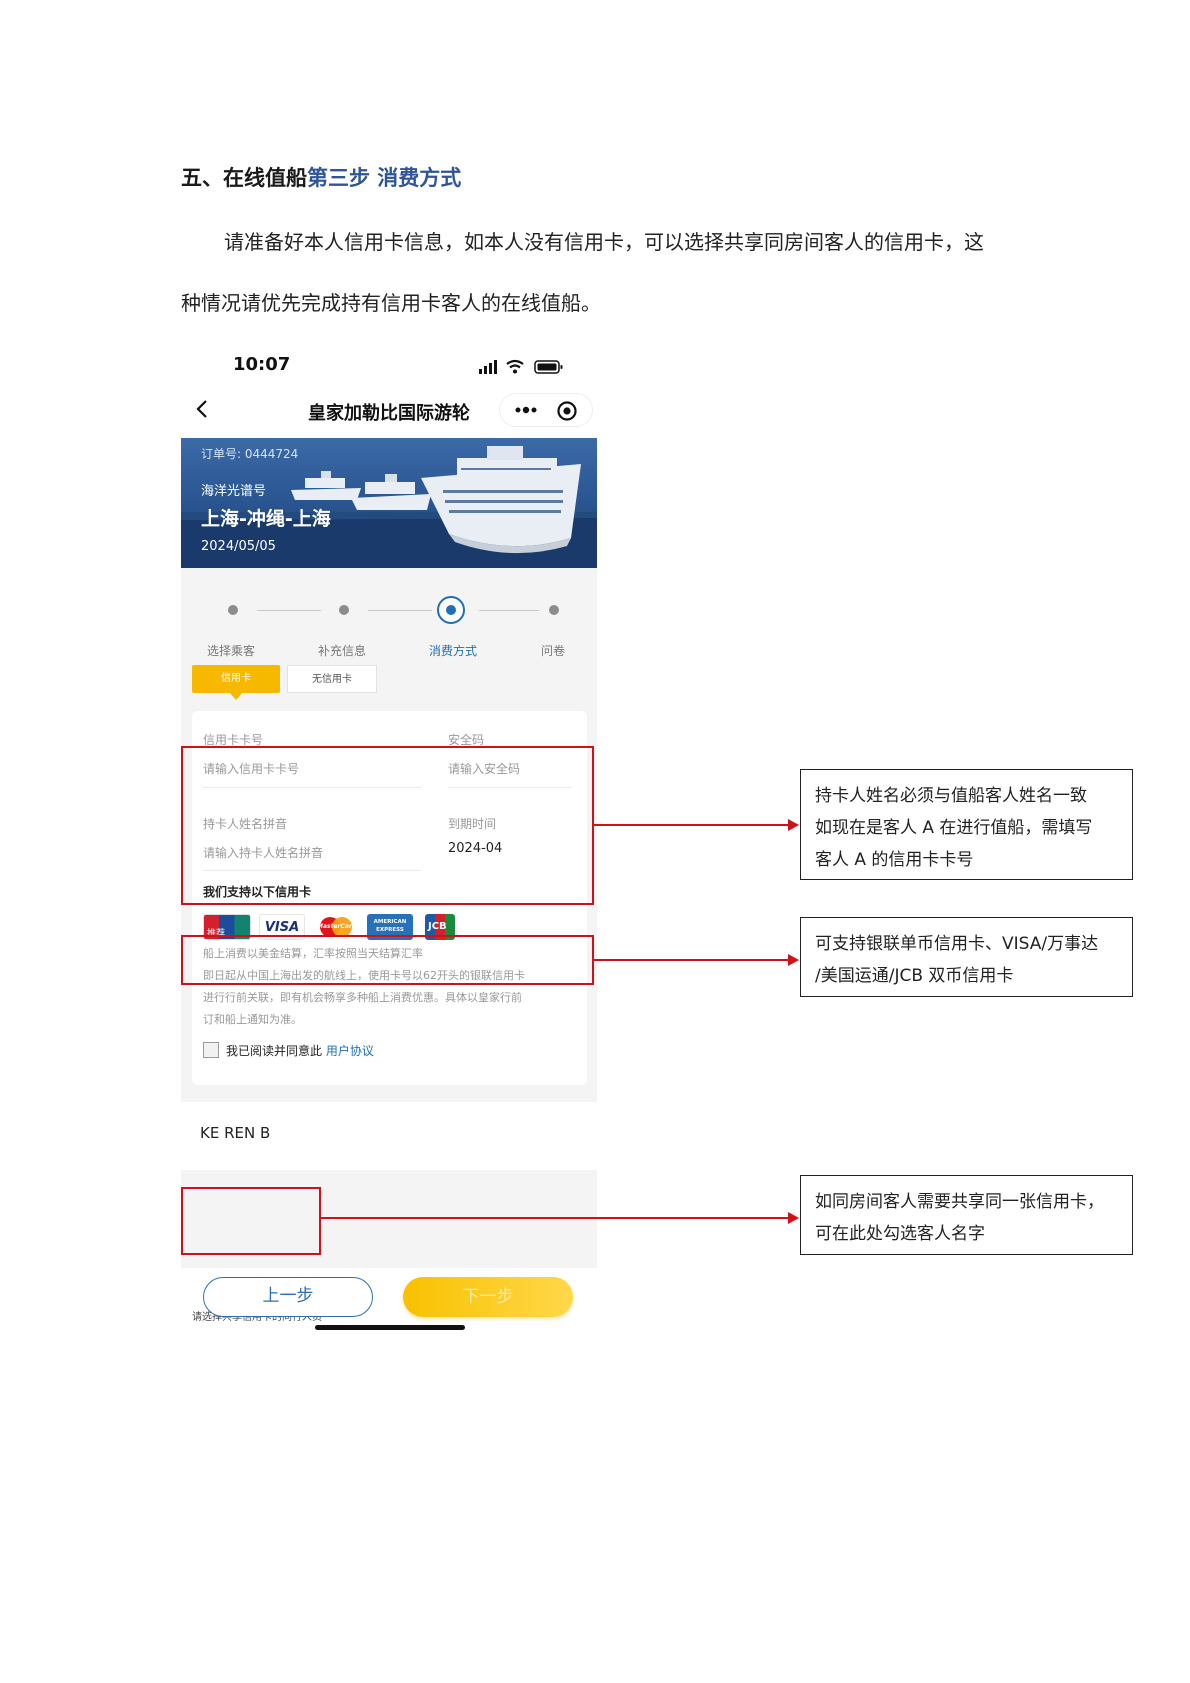  I want to click on mastercard-text: MasterCard, so click(337, 926).